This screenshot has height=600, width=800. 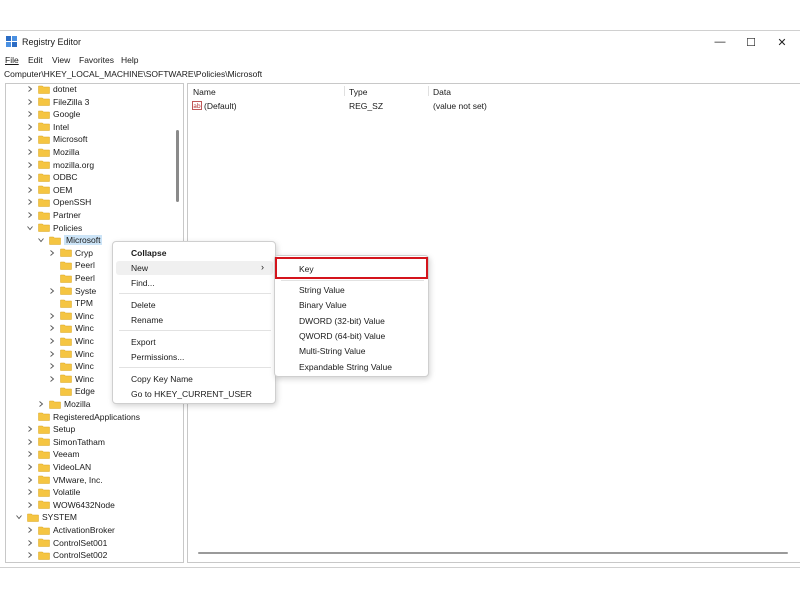 I want to click on submenu-multi-string-value: Multi-String Value, so click(x=332, y=351).